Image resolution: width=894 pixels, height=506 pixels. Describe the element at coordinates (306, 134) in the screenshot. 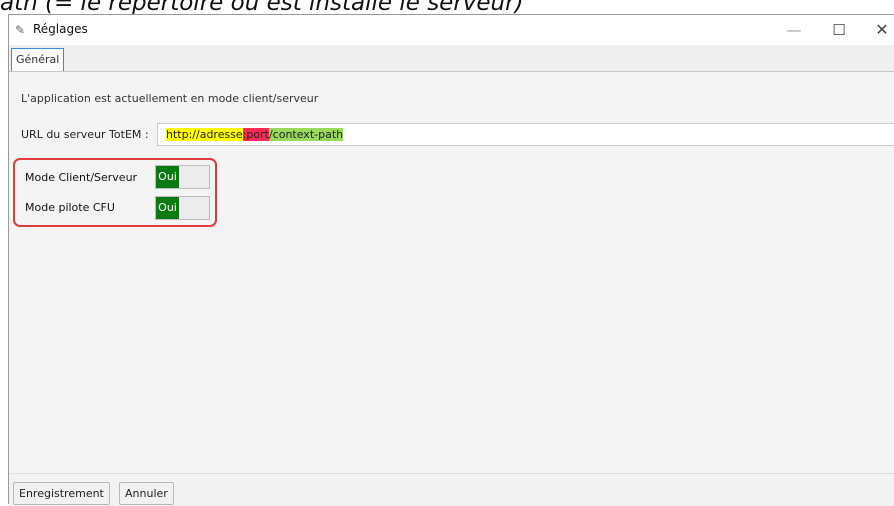

I see `url-part-context-path: /context-path` at that location.